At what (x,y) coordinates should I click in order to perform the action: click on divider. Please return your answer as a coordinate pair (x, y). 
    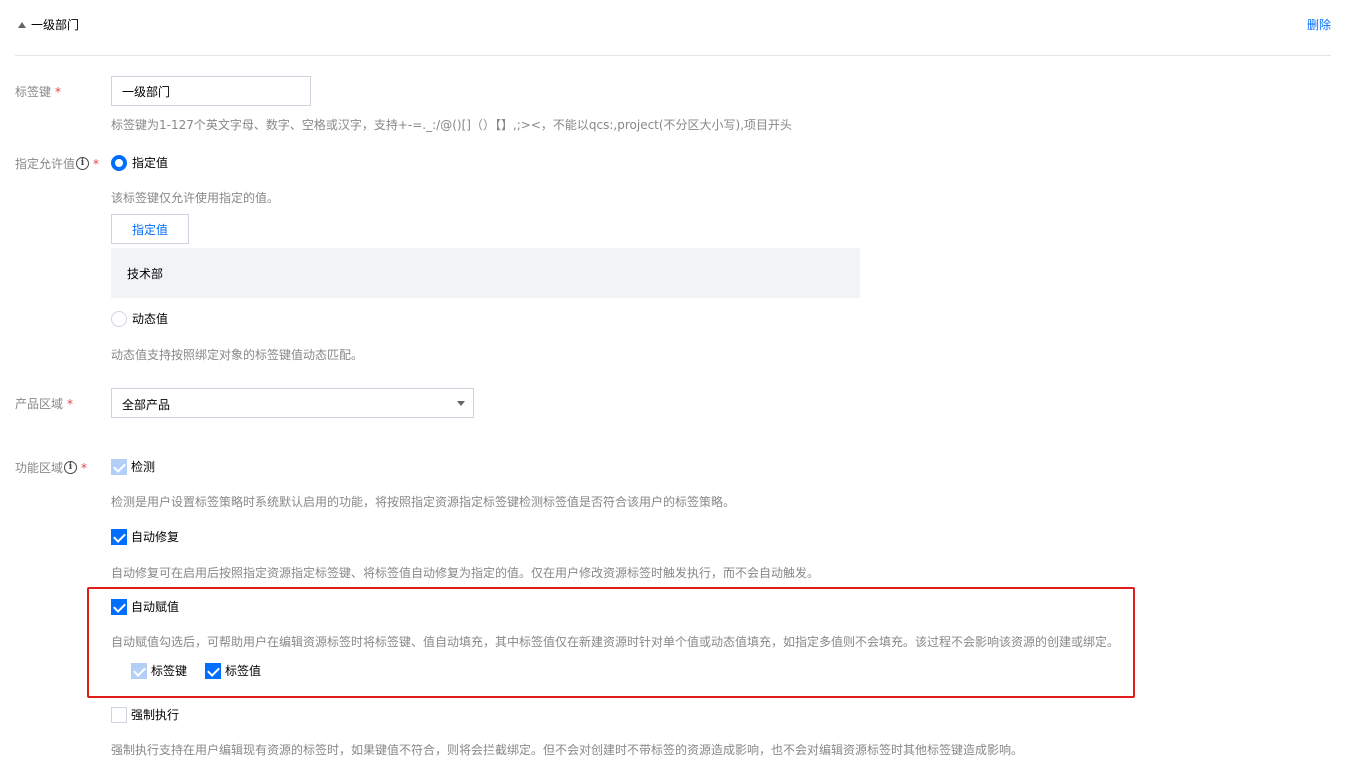
    Looking at the image, I should click on (673, 55).